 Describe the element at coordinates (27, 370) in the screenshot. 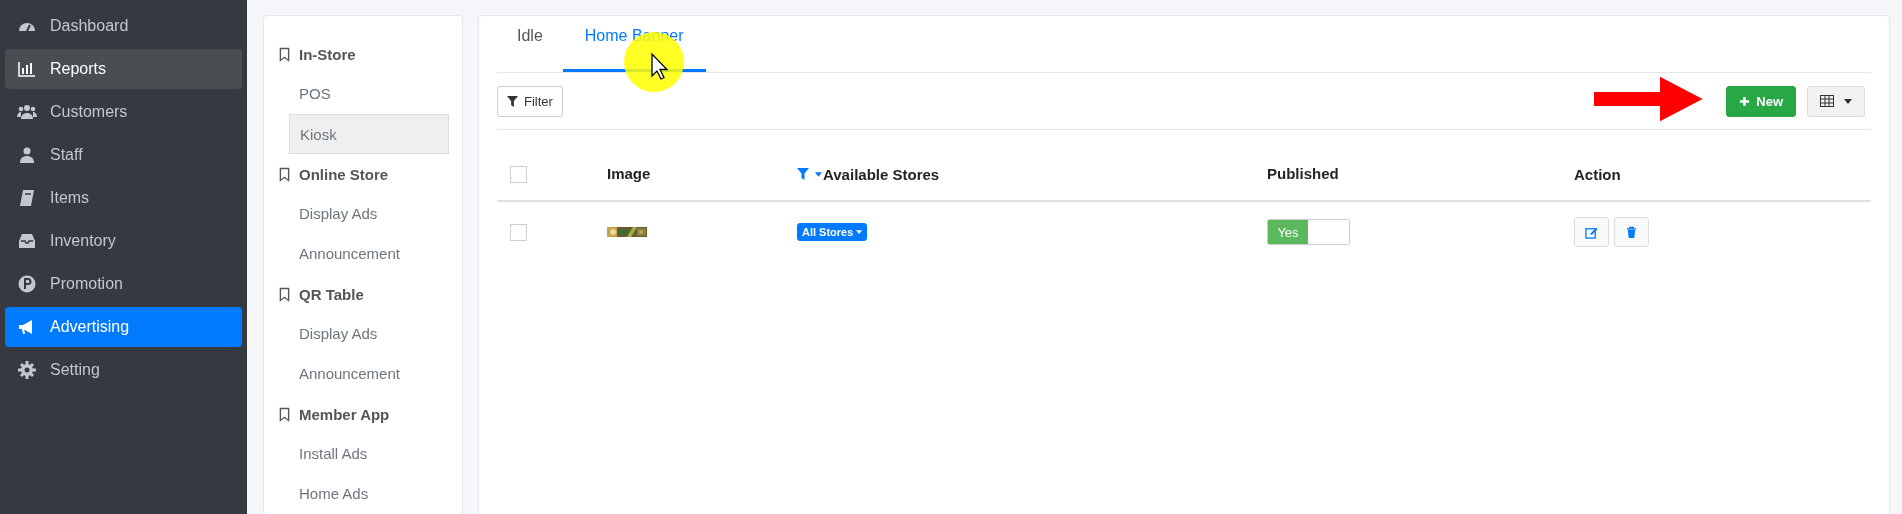

I see `gear-icon` at that location.